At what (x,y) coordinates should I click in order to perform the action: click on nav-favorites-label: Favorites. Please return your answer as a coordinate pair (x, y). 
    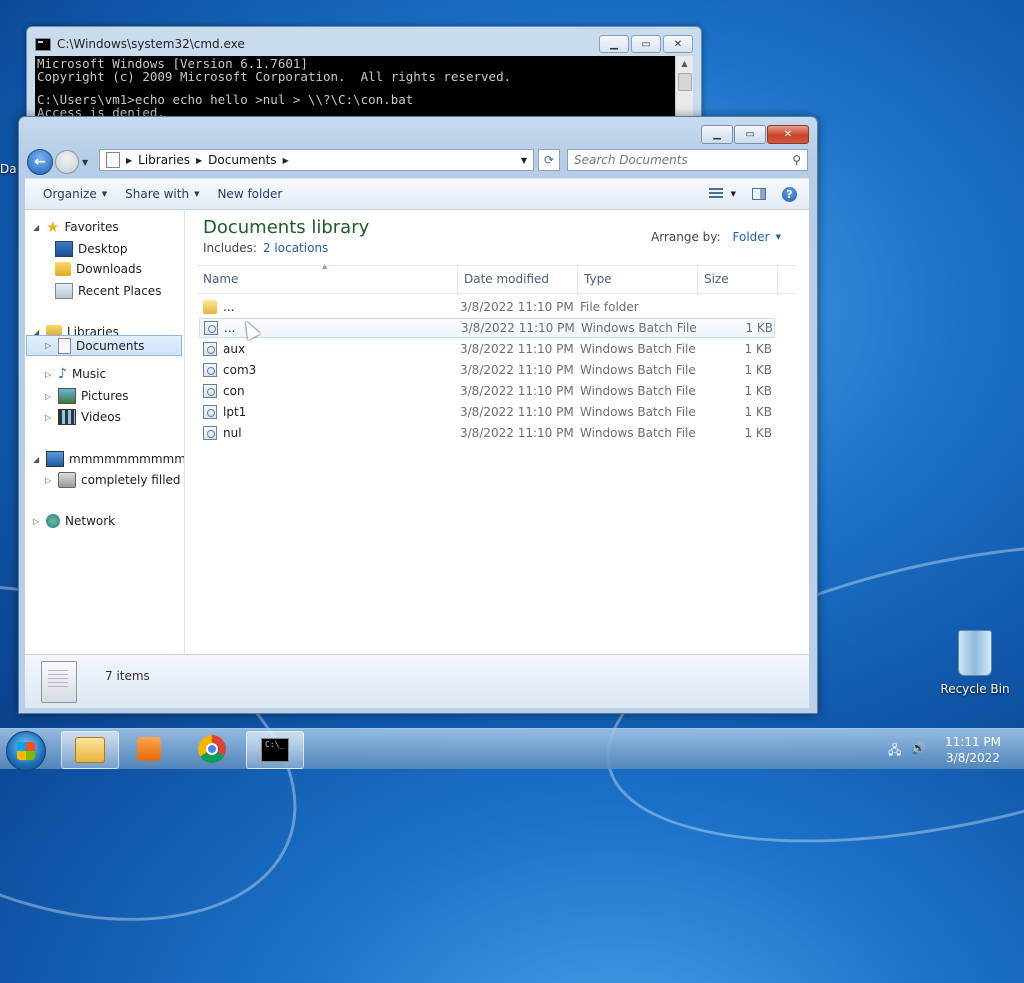
    Looking at the image, I should click on (91, 227).